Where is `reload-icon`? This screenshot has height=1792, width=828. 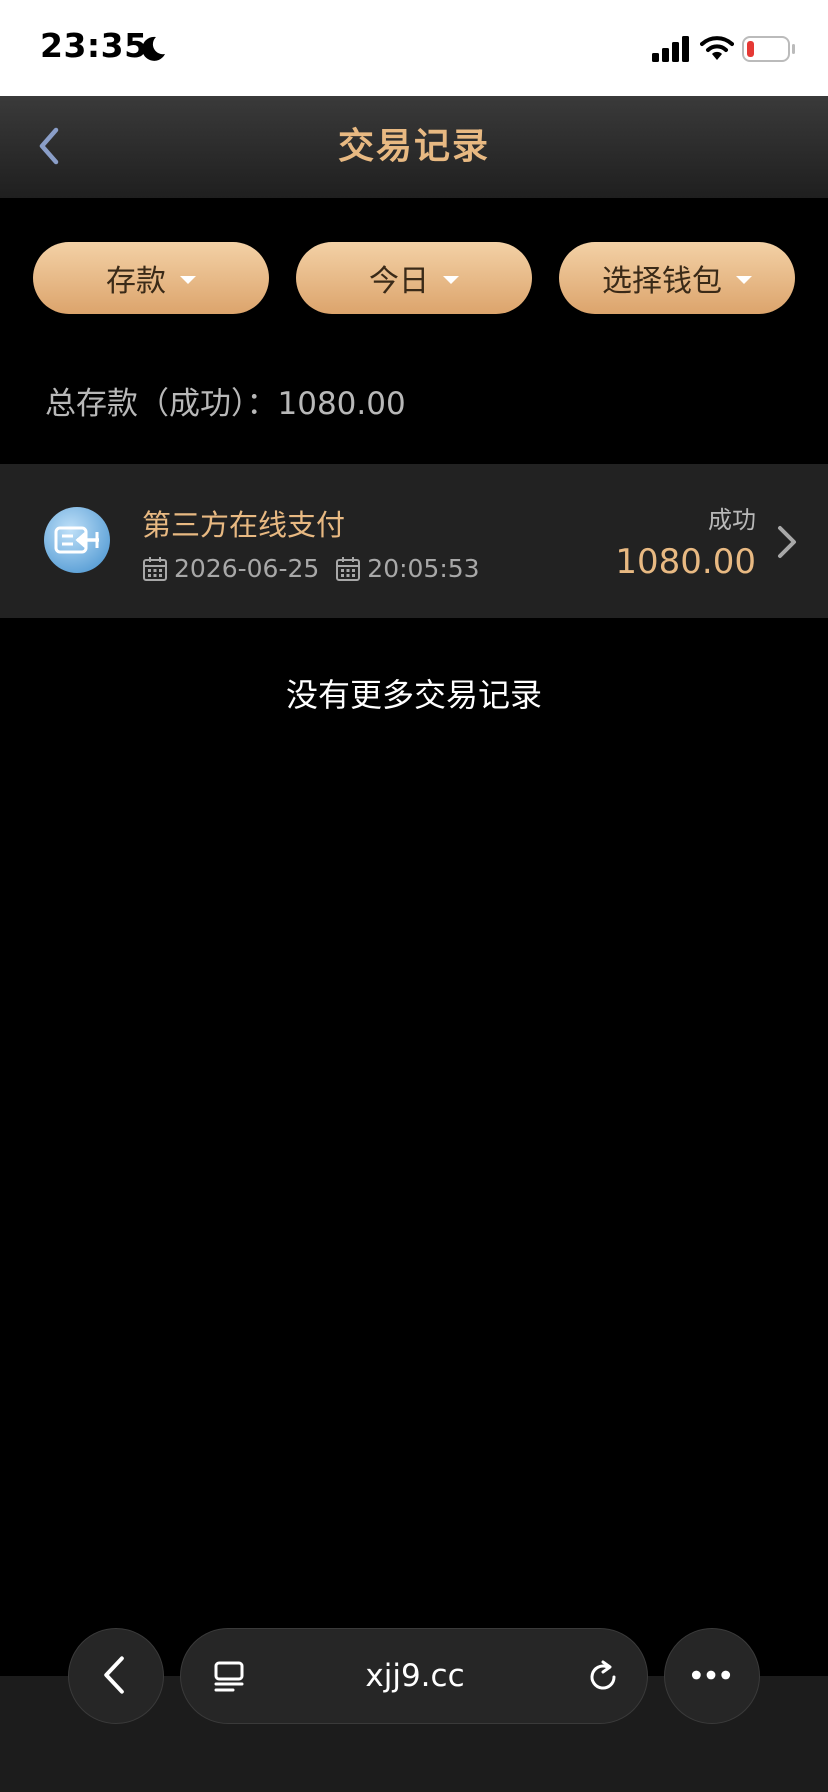 reload-icon is located at coordinates (603, 1677).